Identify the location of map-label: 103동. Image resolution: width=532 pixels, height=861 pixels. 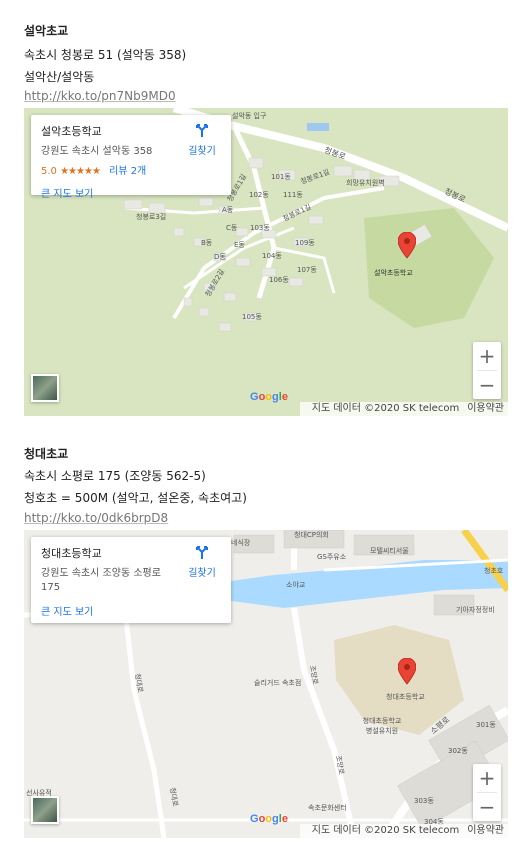
(260, 228).